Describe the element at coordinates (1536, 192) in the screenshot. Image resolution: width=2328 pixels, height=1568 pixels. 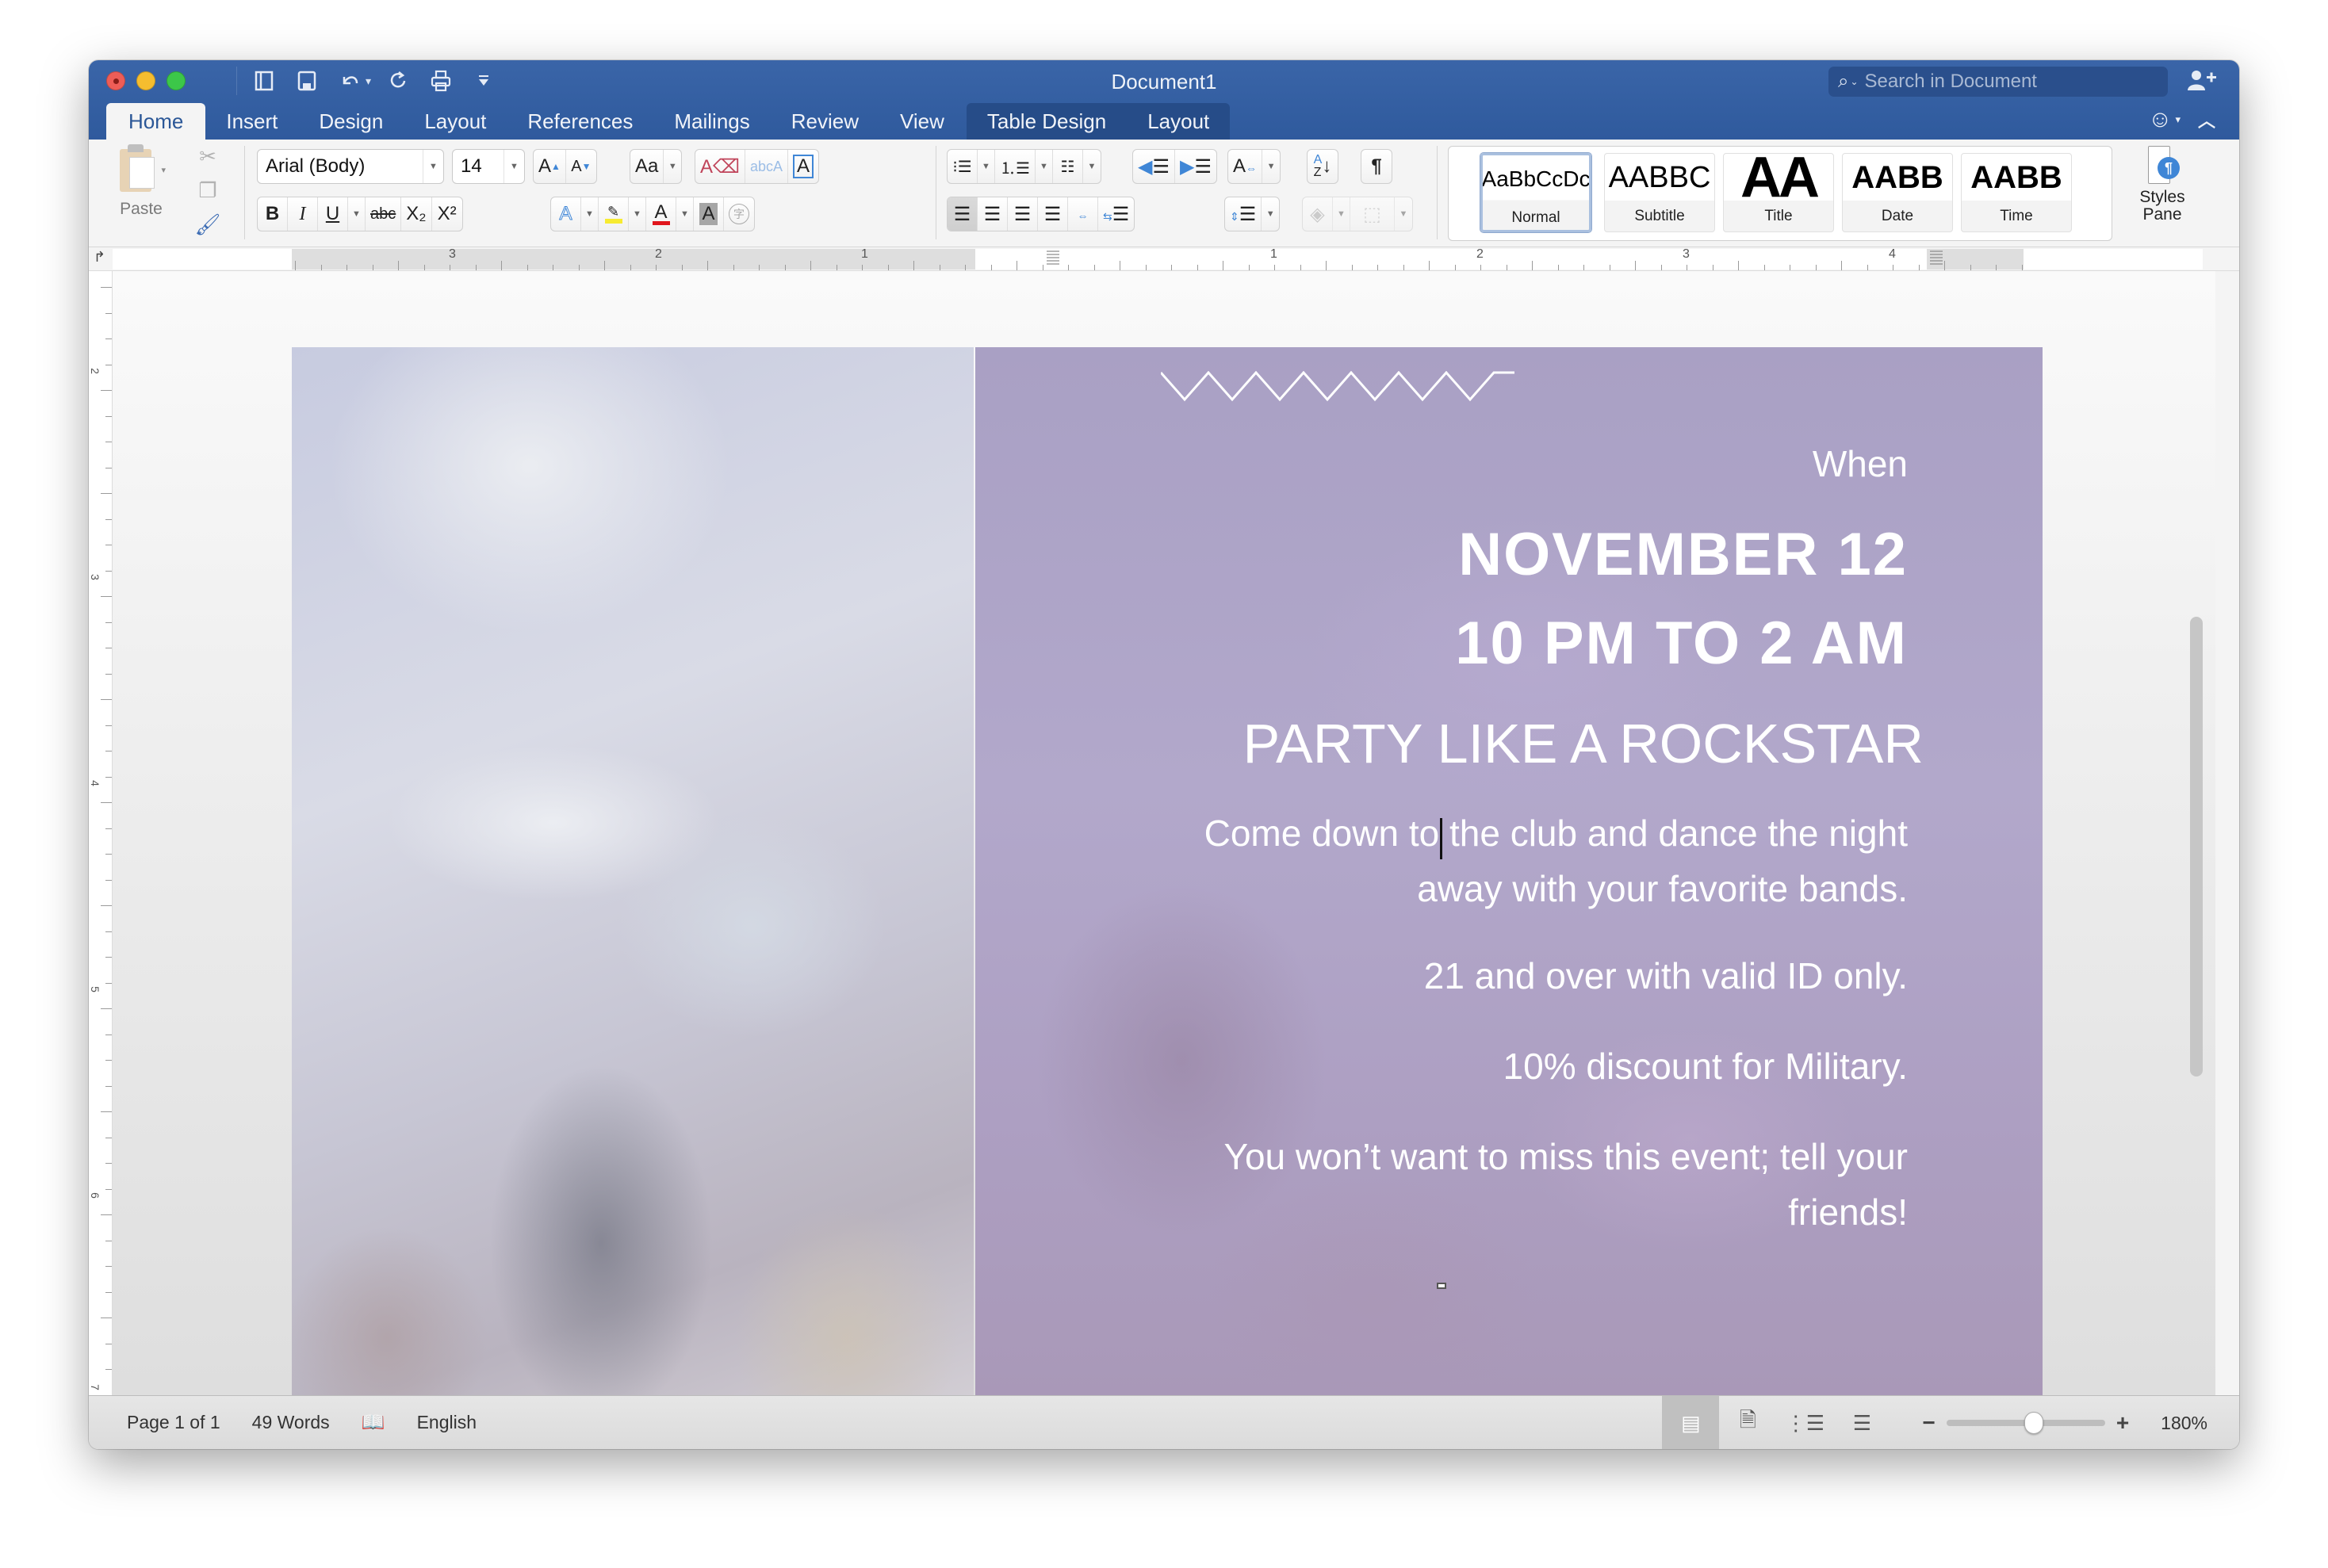
I see `style-normal: AaBbCcDc Normal` at that location.